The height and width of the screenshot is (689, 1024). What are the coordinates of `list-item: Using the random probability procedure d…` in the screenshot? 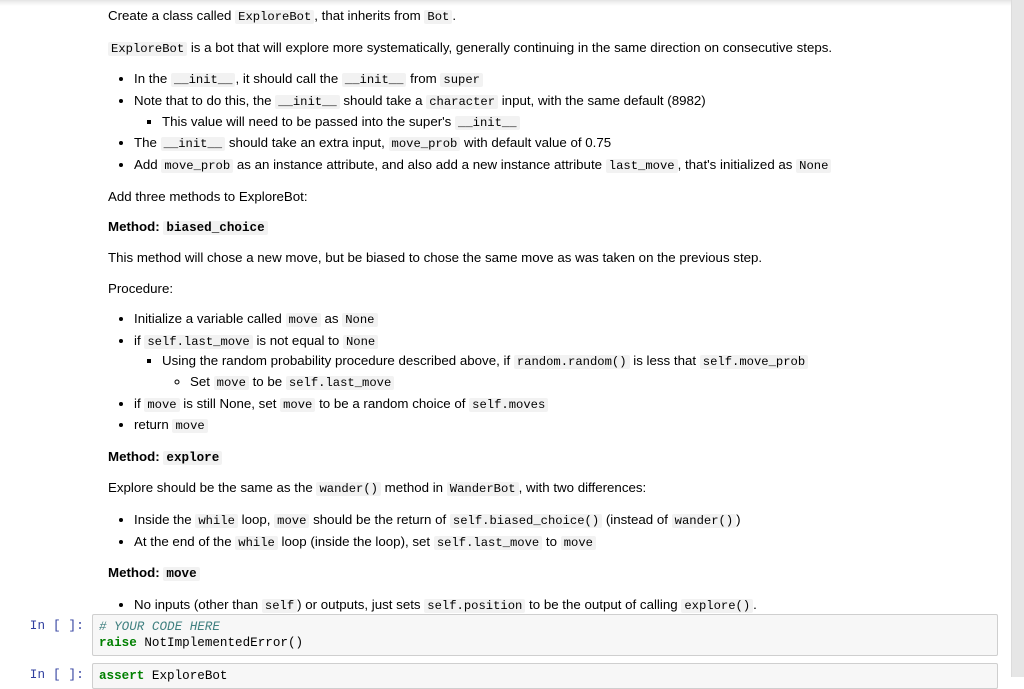 It's located at (557, 371).